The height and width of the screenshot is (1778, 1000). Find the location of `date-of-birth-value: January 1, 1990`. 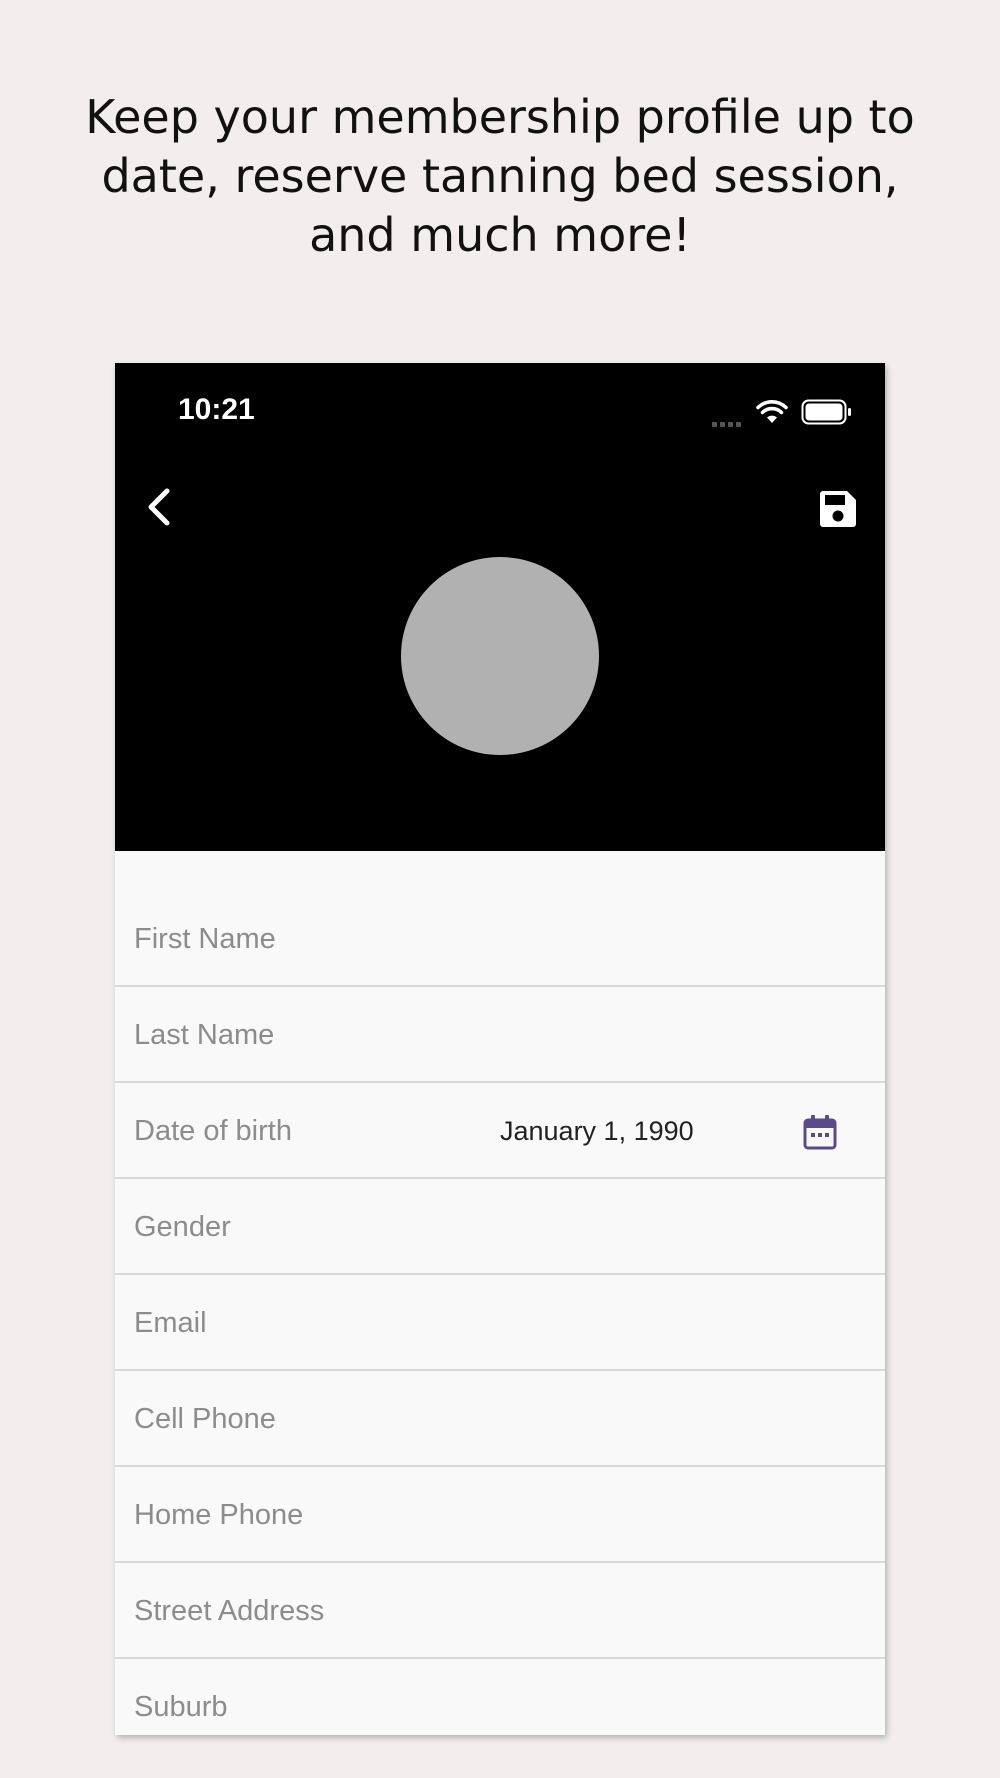

date-of-birth-value: January 1, 1990 is located at coordinates (597, 1131).